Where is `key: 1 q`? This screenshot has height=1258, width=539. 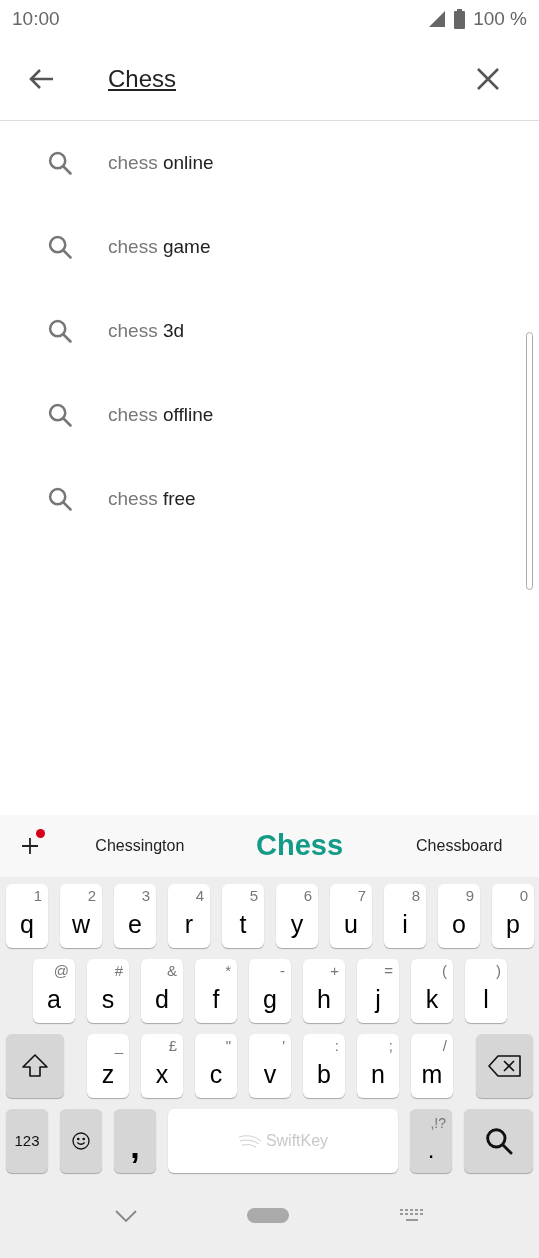 key: 1 q is located at coordinates (27, 916).